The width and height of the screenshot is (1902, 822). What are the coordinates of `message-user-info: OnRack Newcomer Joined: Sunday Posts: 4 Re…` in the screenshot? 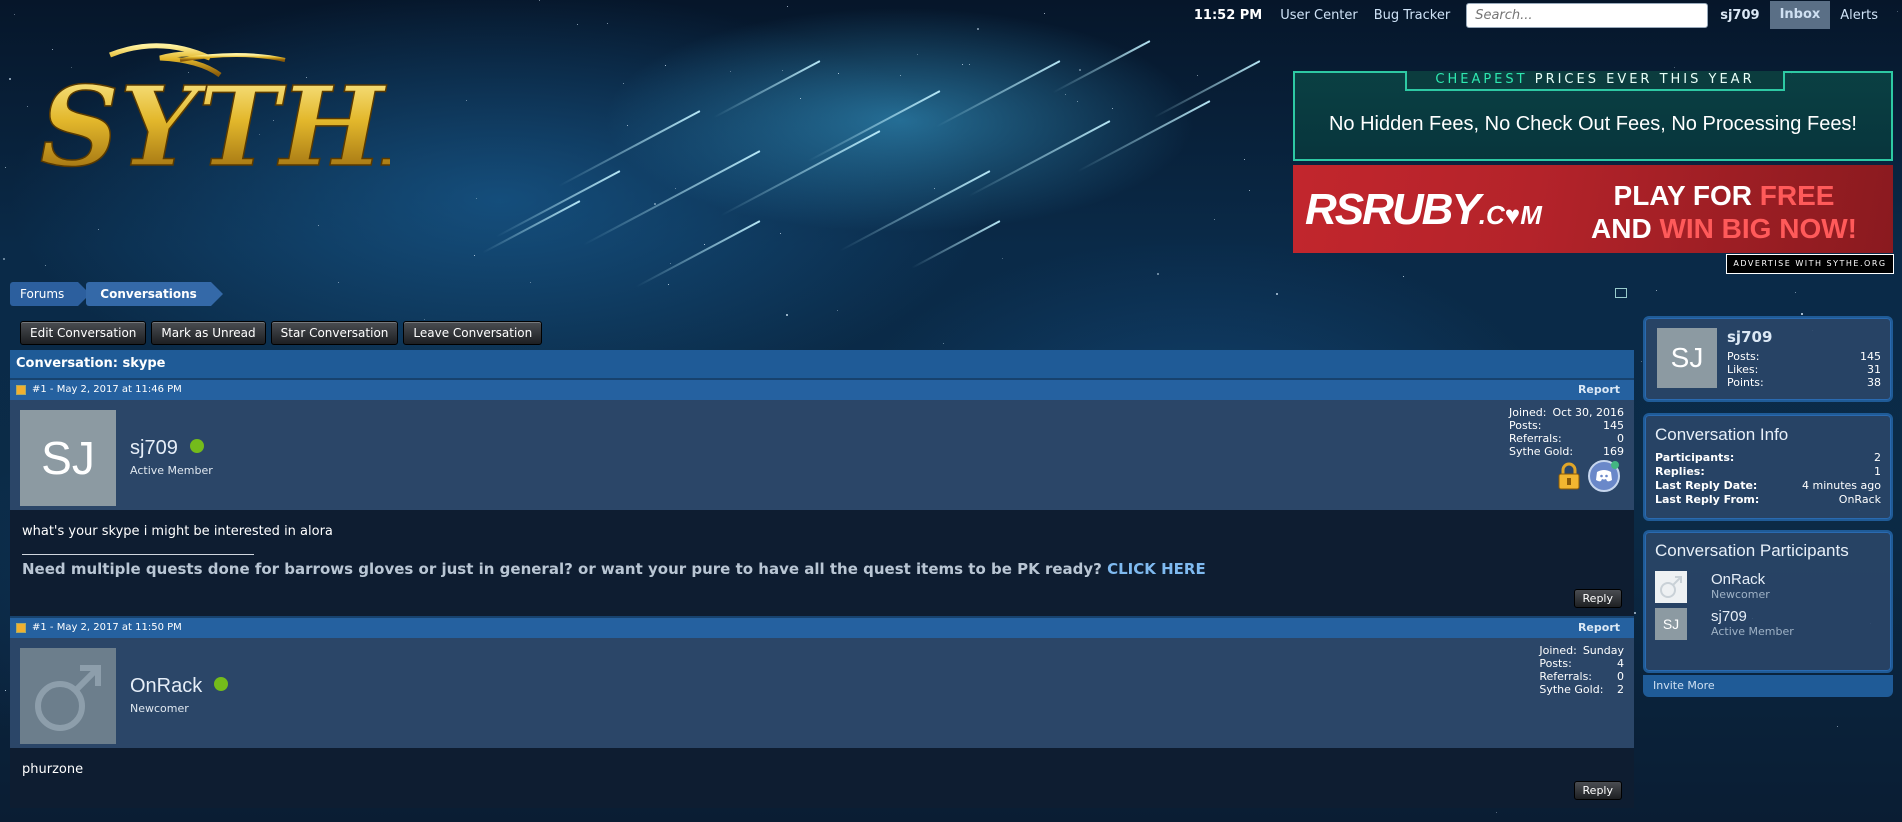 It's located at (822, 693).